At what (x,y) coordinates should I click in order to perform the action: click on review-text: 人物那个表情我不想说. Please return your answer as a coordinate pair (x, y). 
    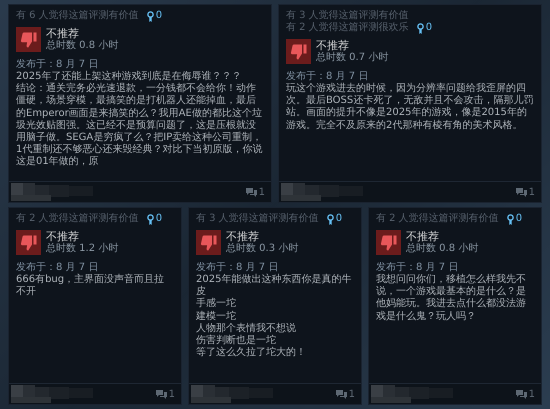
    Looking at the image, I should click on (246, 328).